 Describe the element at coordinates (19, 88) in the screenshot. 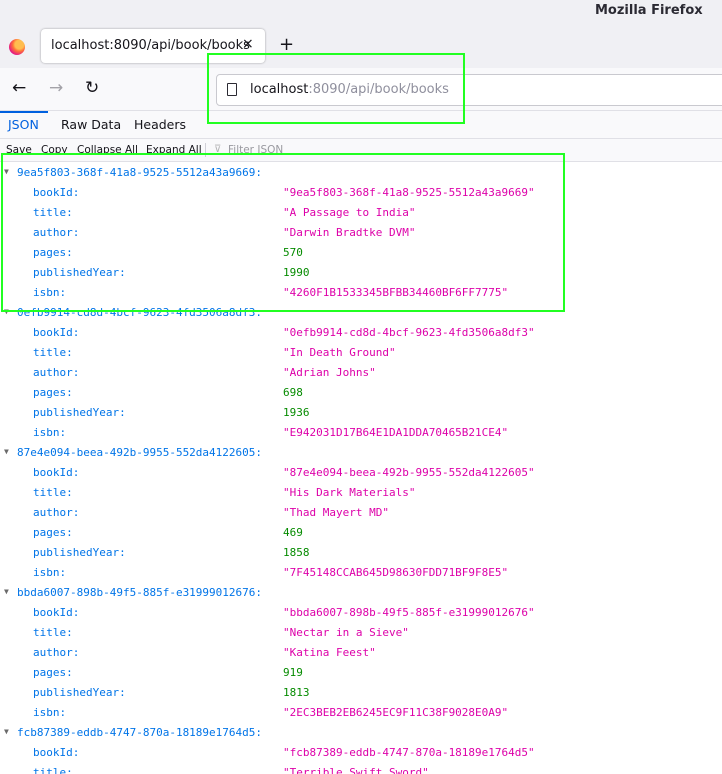

I see `back-arrow-icon: ←` at that location.